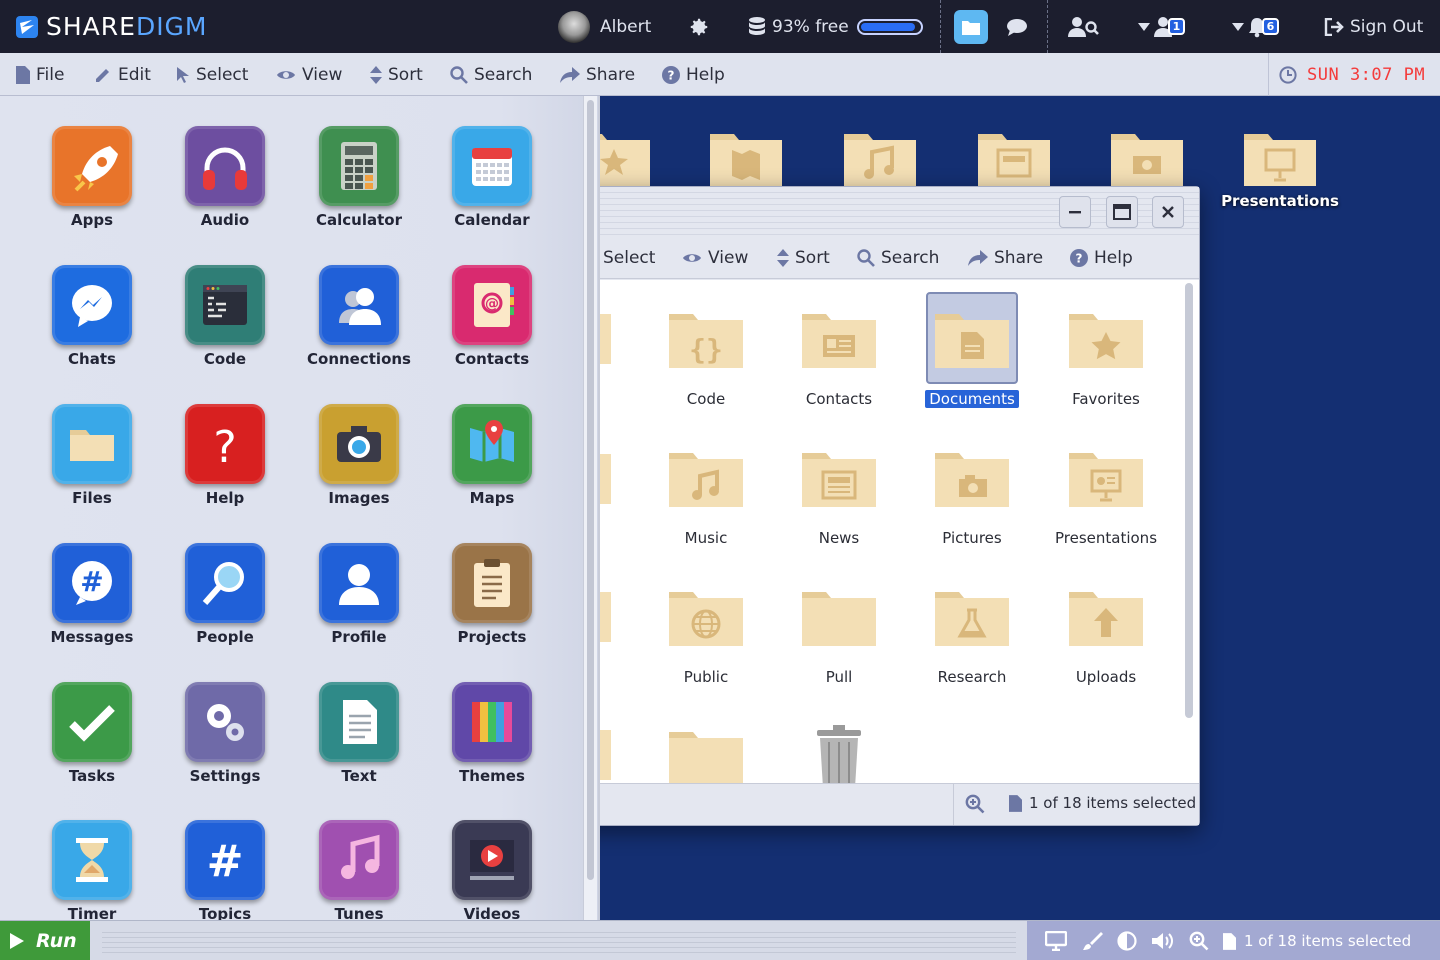 This screenshot has width=1440, height=960. I want to click on app-files: Files, so click(92, 455).